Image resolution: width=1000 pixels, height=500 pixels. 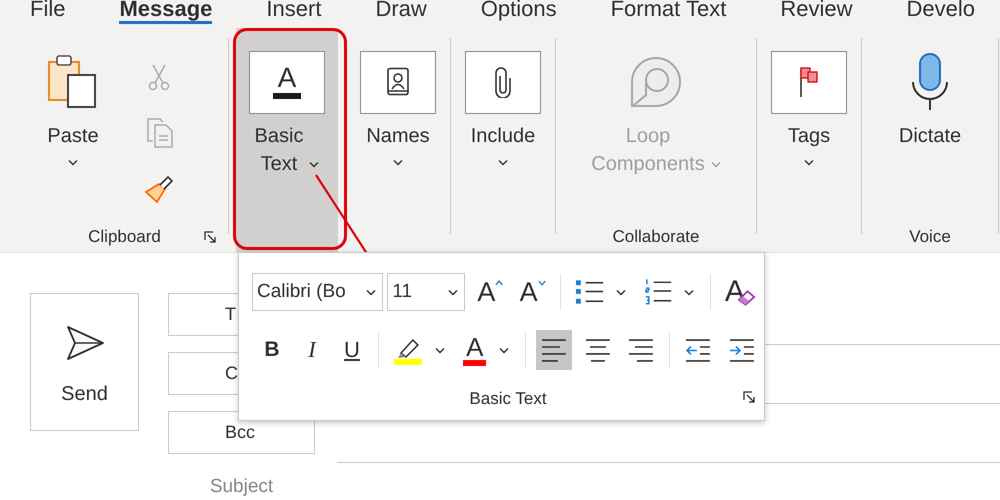 I want to click on font-dropdown: Calibri (Bo, so click(x=318, y=292).